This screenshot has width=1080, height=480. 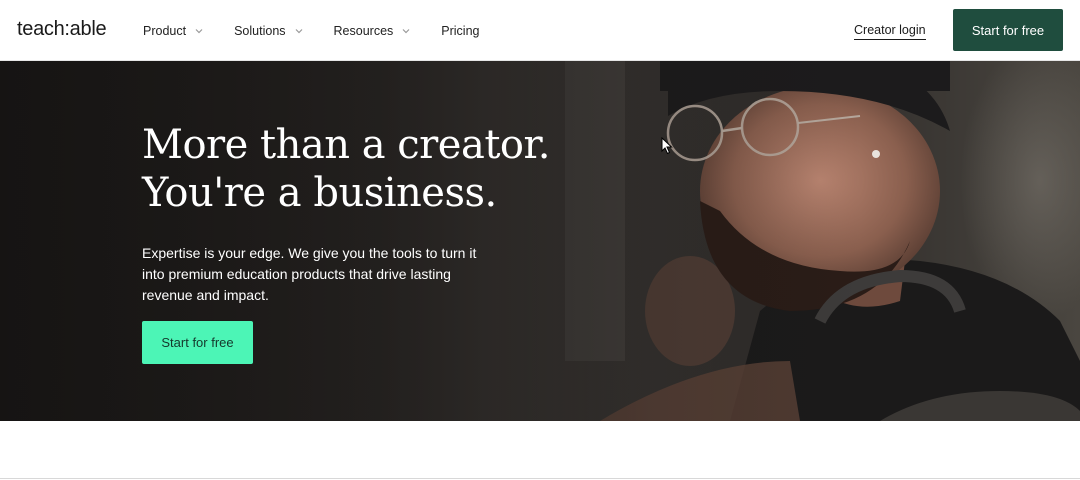 I want to click on main-nav: Product Solutions Resources Pricing, so click(x=326, y=30).